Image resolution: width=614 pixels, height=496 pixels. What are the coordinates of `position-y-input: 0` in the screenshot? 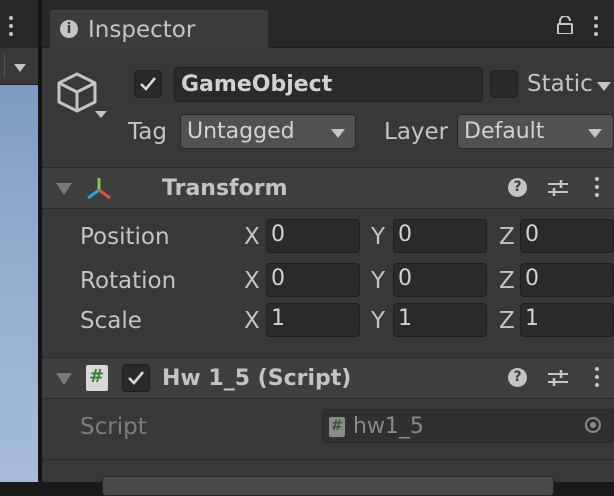 It's located at (440, 236).